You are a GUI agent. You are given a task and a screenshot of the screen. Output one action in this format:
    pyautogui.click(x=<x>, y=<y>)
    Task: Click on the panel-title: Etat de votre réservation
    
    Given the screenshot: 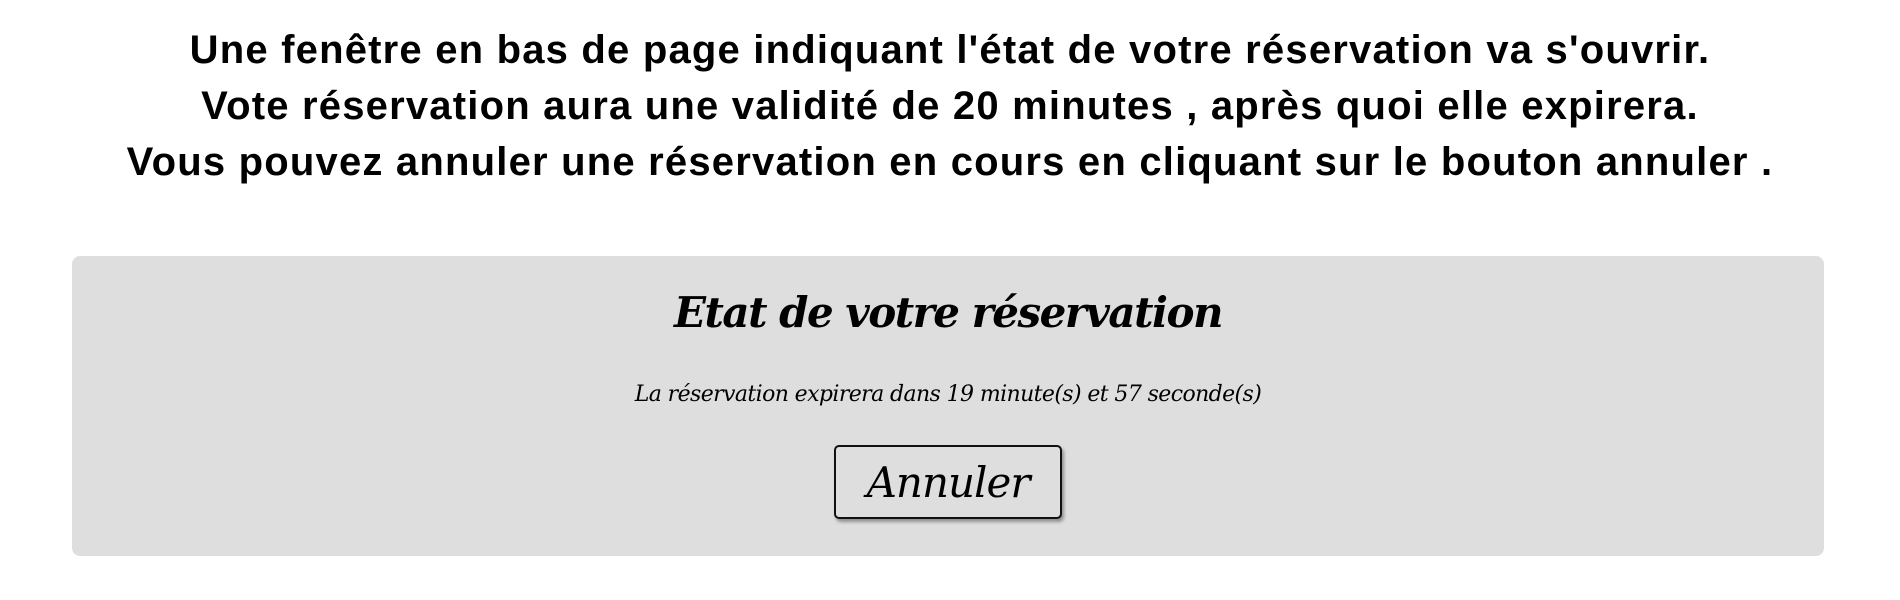 What is the action you would take?
    pyautogui.click(x=948, y=312)
    